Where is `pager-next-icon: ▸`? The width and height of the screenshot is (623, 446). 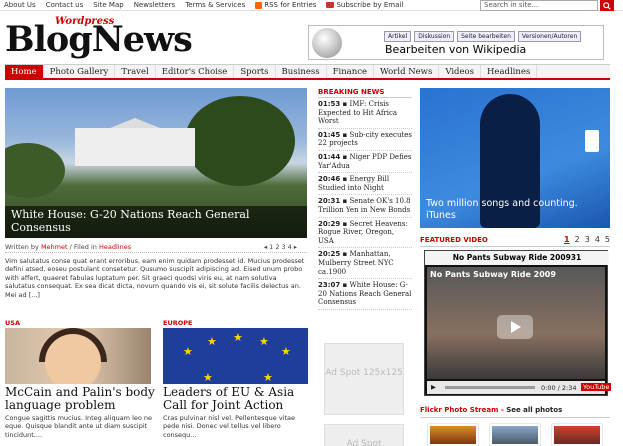 pager-next-icon: ▸ is located at coordinates (295, 247).